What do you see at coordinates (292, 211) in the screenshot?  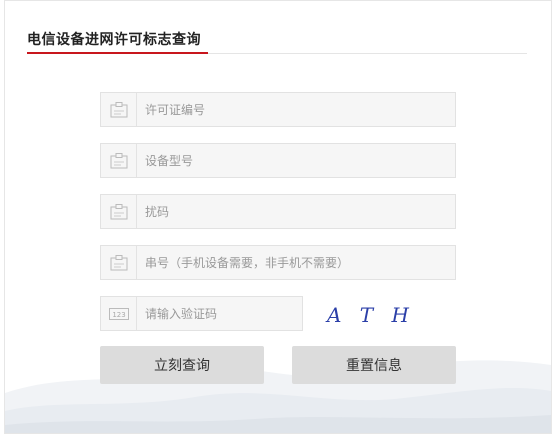 I see `scramble-code-input` at bounding box center [292, 211].